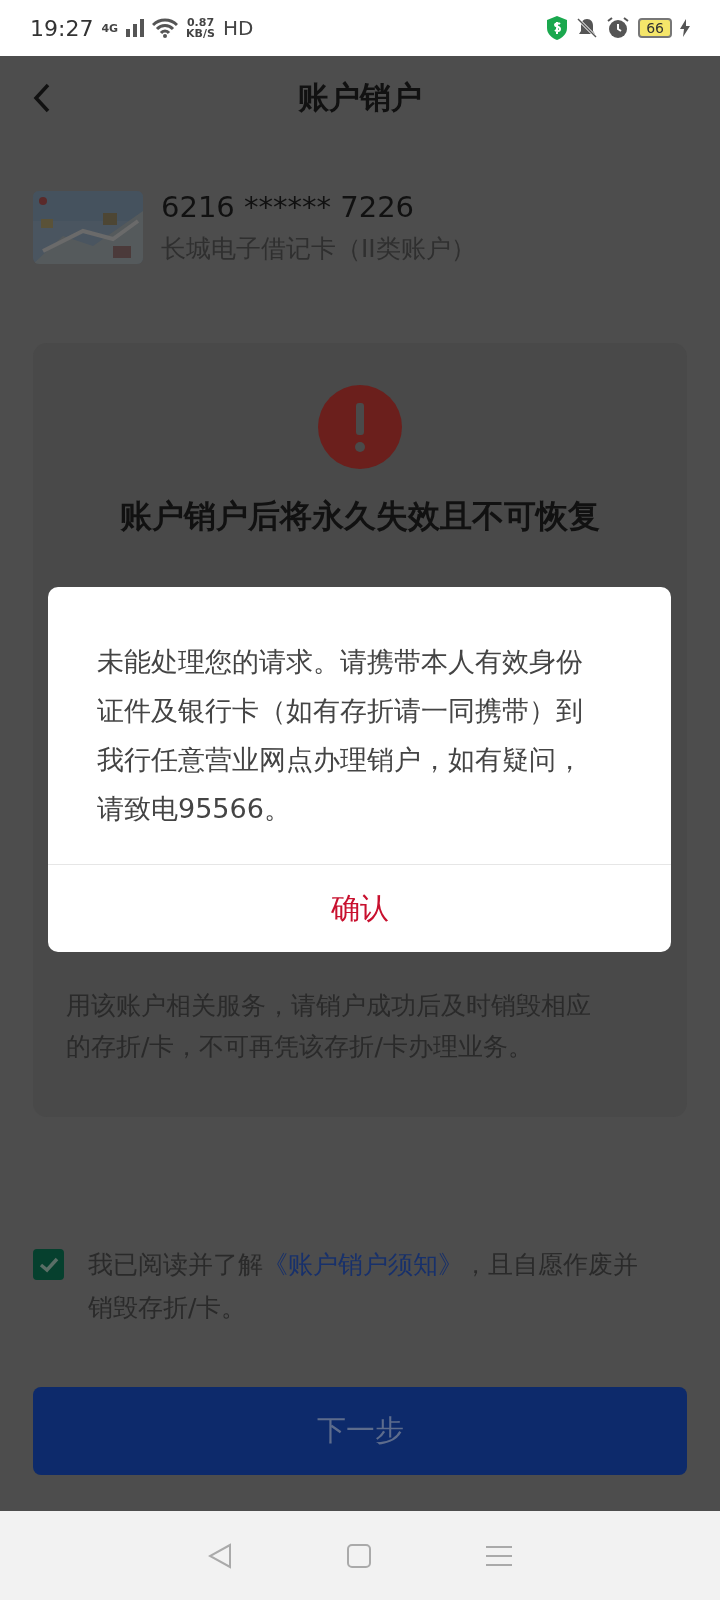 The height and width of the screenshot is (1600, 720). What do you see at coordinates (62, 28) in the screenshot?
I see `status-time: 19:27` at bounding box center [62, 28].